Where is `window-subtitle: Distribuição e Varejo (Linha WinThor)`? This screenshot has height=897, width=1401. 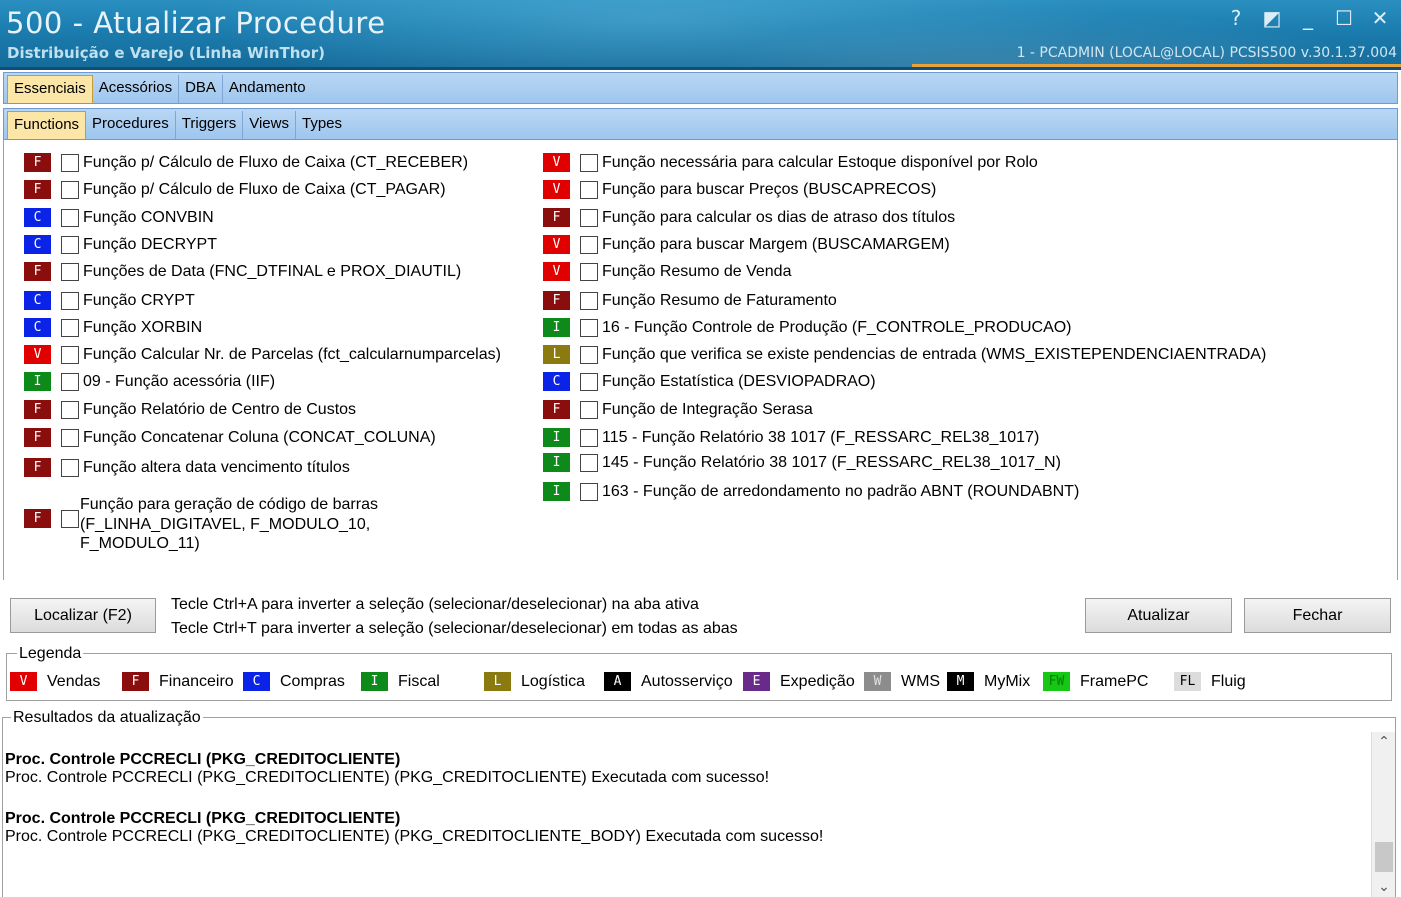
window-subtitle: Distribuição e Varejo (Linha WinThor) is located at coordinates (166, 53).